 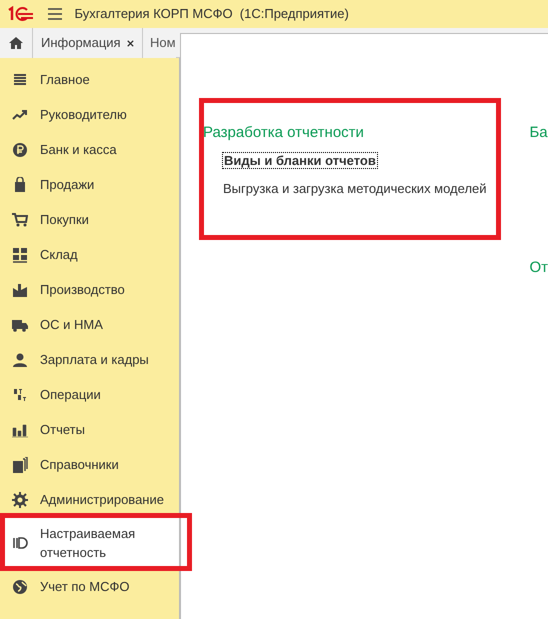 What do you see at coordinates (284, 133) in the screenshot?
I see `group-title: Разработка отчетности` at bounding box center [284, 133].